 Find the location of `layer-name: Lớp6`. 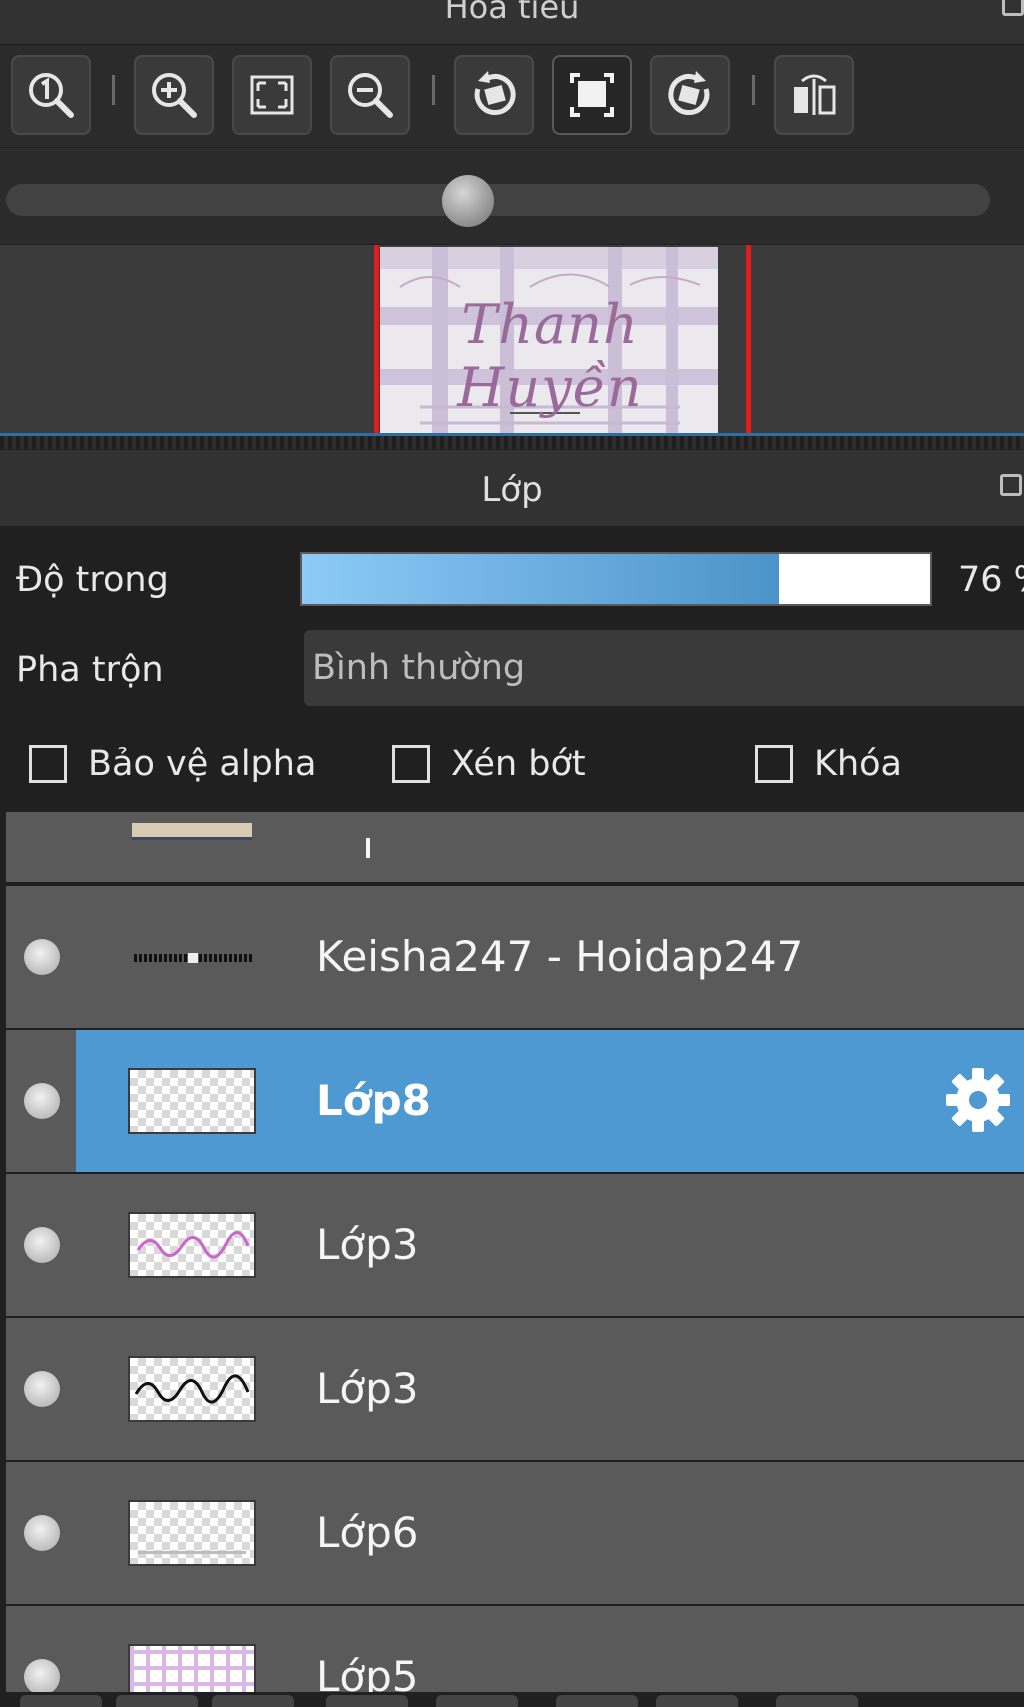

layer-name: Lớp6 is located at coordinates (367, 1532).